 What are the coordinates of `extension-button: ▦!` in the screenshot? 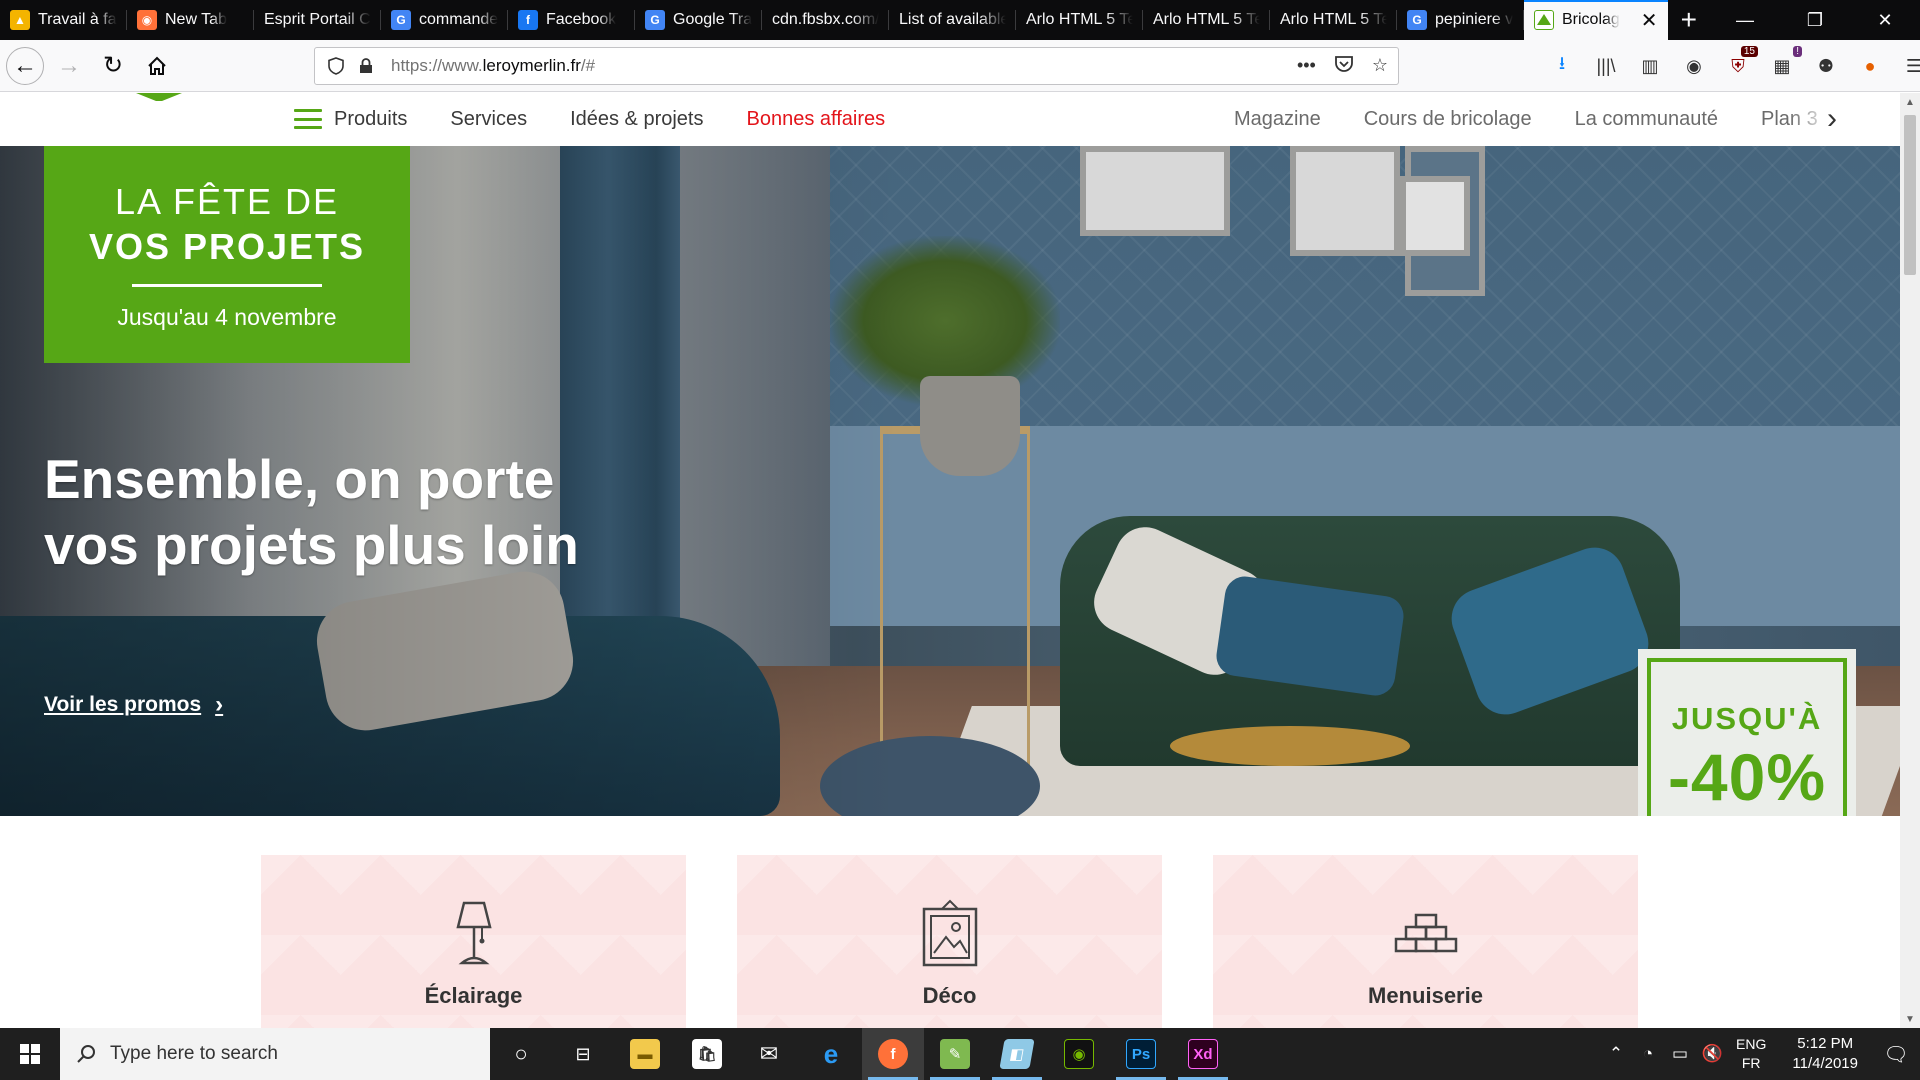 It's located at (1786, 62).